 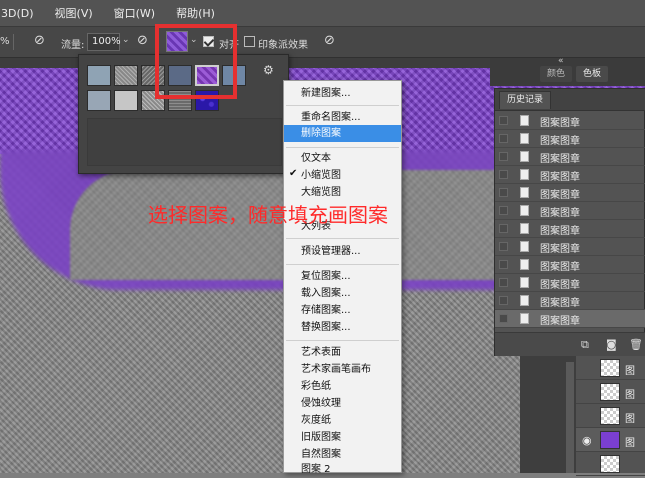 What do you see at coordinates (268, 70) in the screenshot?
I see `gear-icon: ⚙` at bounding box center [268, 70].